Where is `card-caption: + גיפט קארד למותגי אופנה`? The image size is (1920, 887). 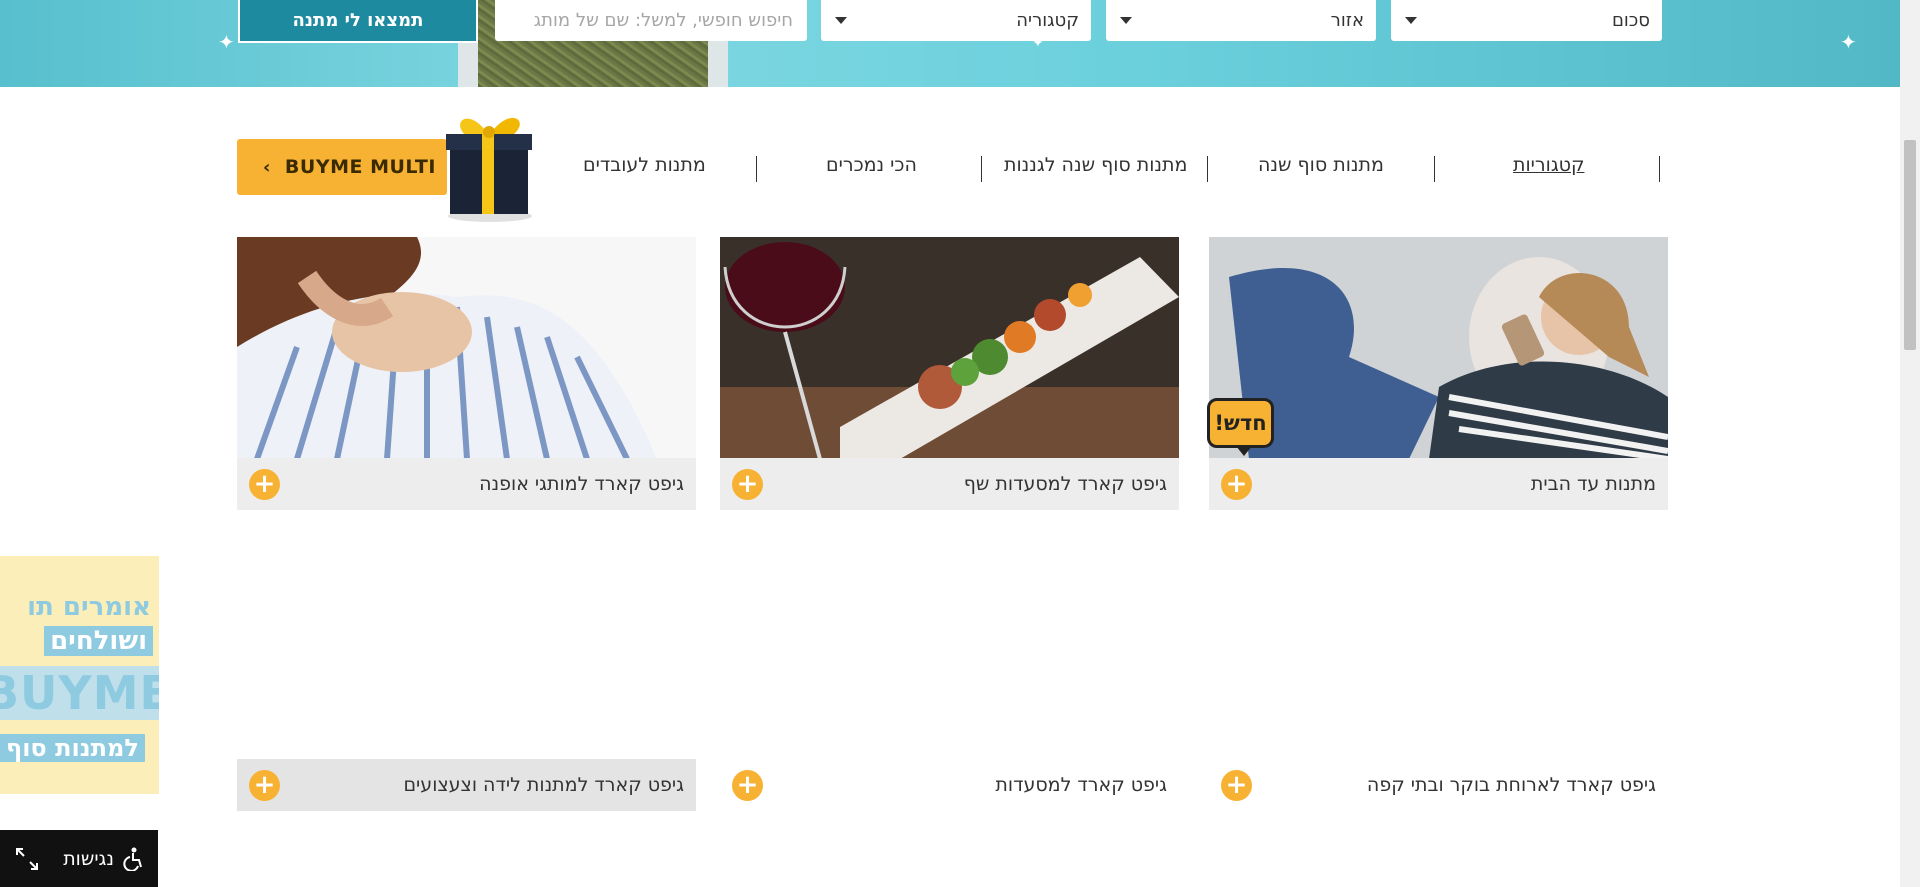 card-caption: + גיפט קארד למותגי אופנה is located at coordinates (466, 484).